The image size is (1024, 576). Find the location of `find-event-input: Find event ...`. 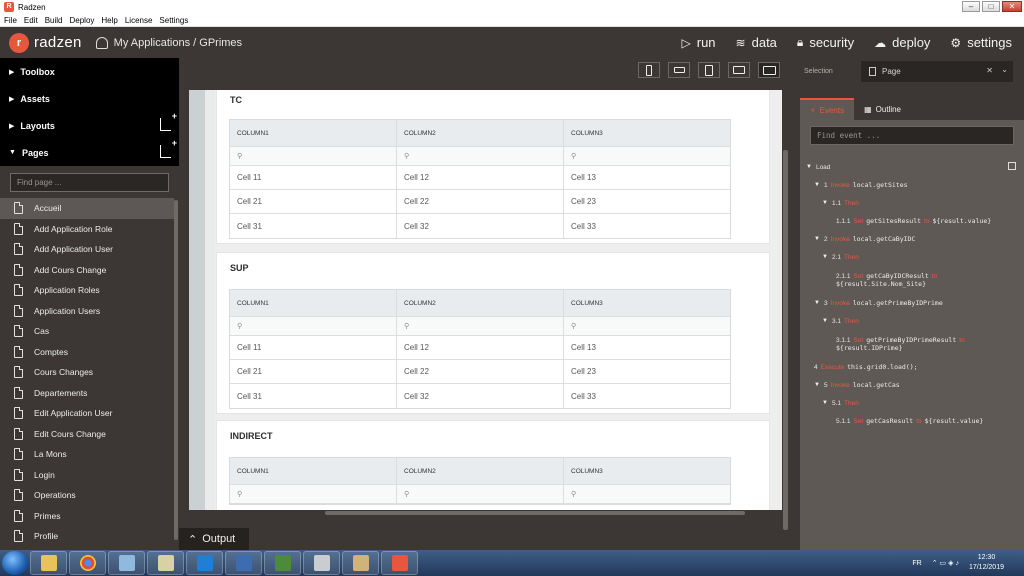

find-event-input: Find event ... is located at coordinates (912, 135).